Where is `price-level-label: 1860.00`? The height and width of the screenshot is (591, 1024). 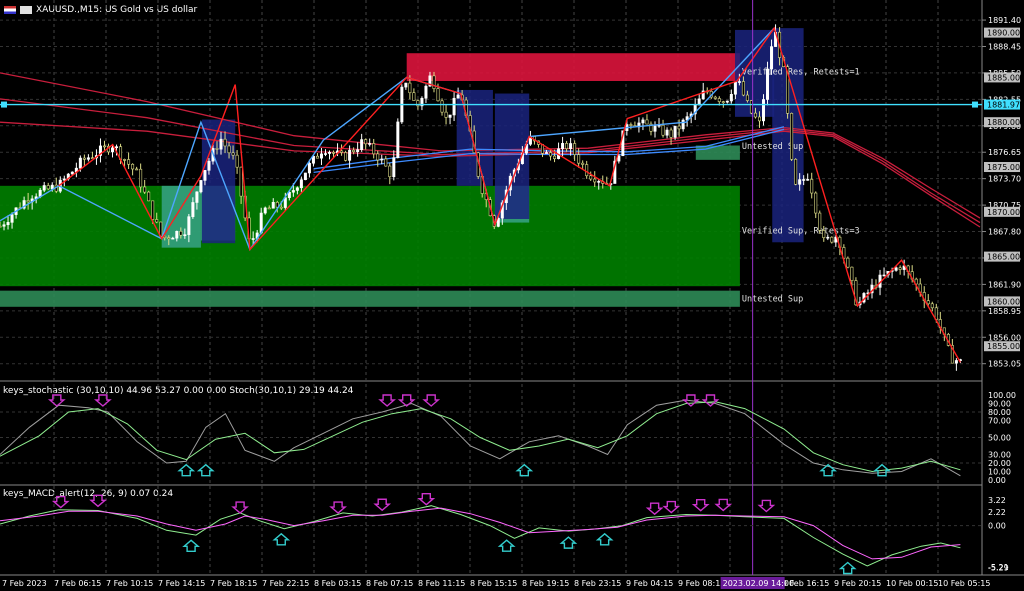
price-level-label: 1860.00 is located at coordinates (1003, 301).